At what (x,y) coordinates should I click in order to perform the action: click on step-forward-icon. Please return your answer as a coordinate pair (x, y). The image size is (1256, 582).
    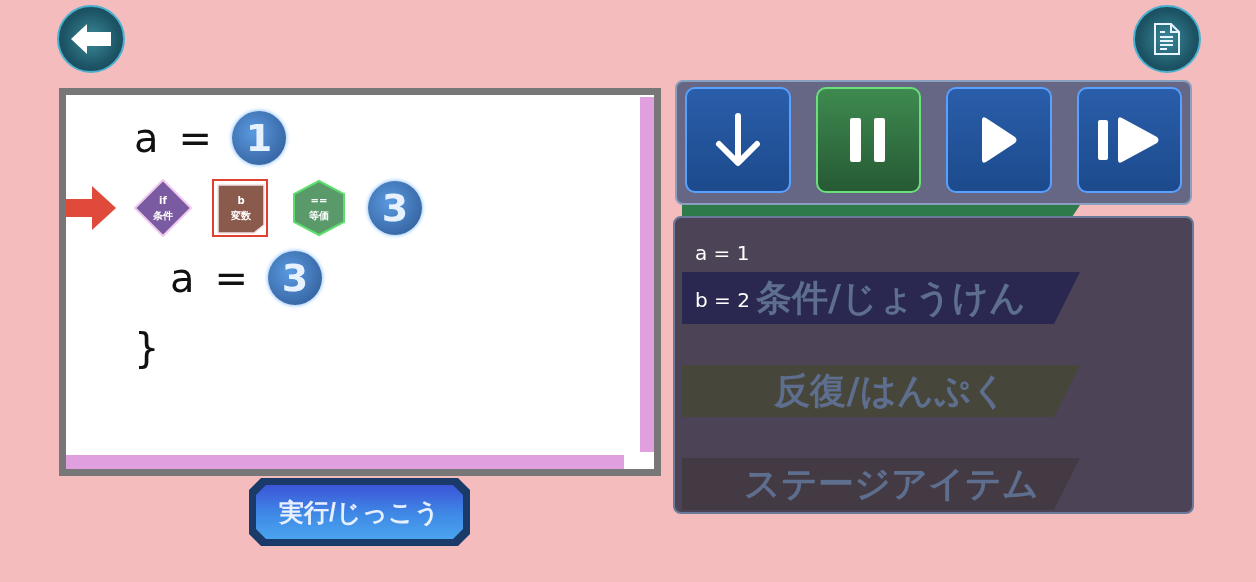
    Looking at the image, I should click on (1129, 140).